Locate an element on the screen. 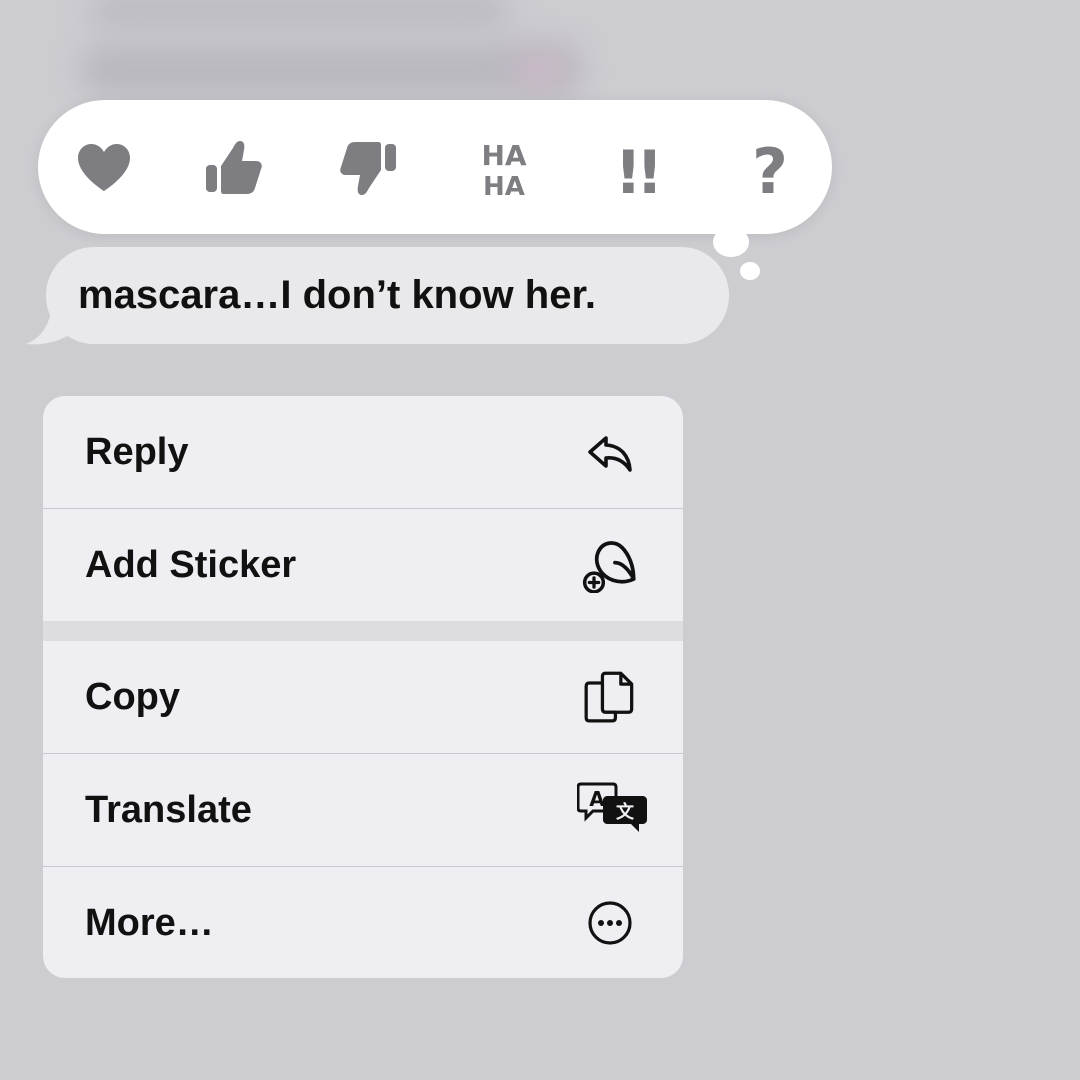 This screenshot has height=1080, width=1080. emphasize-tapback-button: !! is located at coordinates (636, 168).